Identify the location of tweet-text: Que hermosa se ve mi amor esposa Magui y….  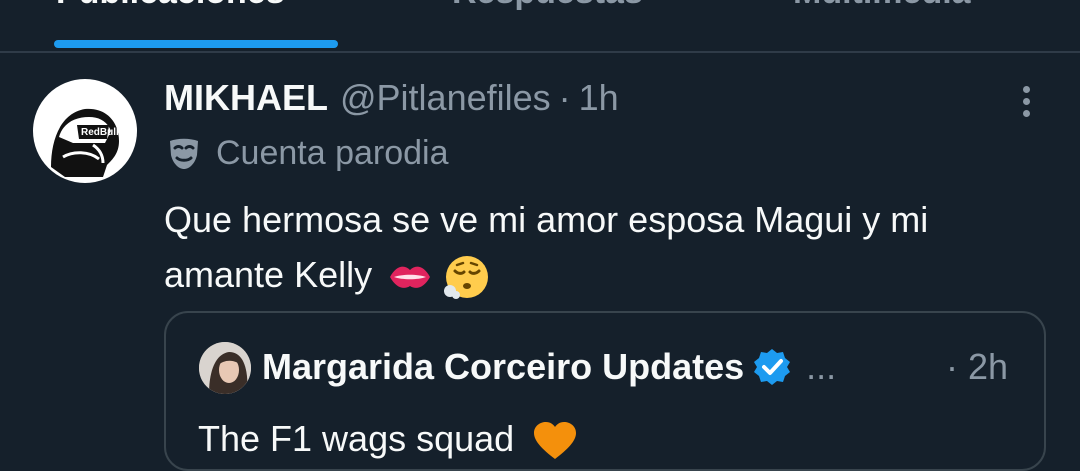
(546, 247).